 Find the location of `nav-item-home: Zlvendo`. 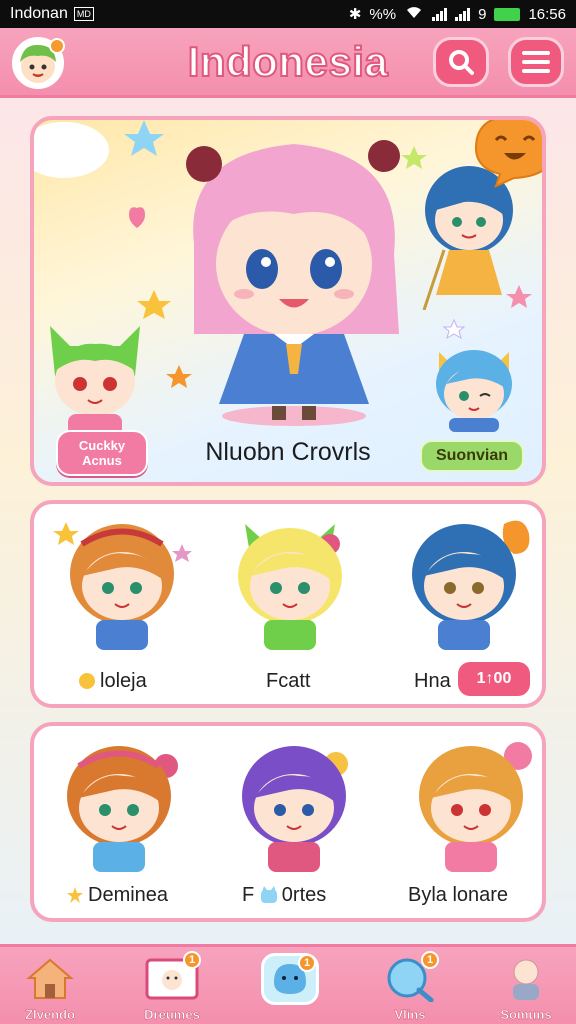

nav-item-home: Zlvendo is located at coordinates (50, 988).